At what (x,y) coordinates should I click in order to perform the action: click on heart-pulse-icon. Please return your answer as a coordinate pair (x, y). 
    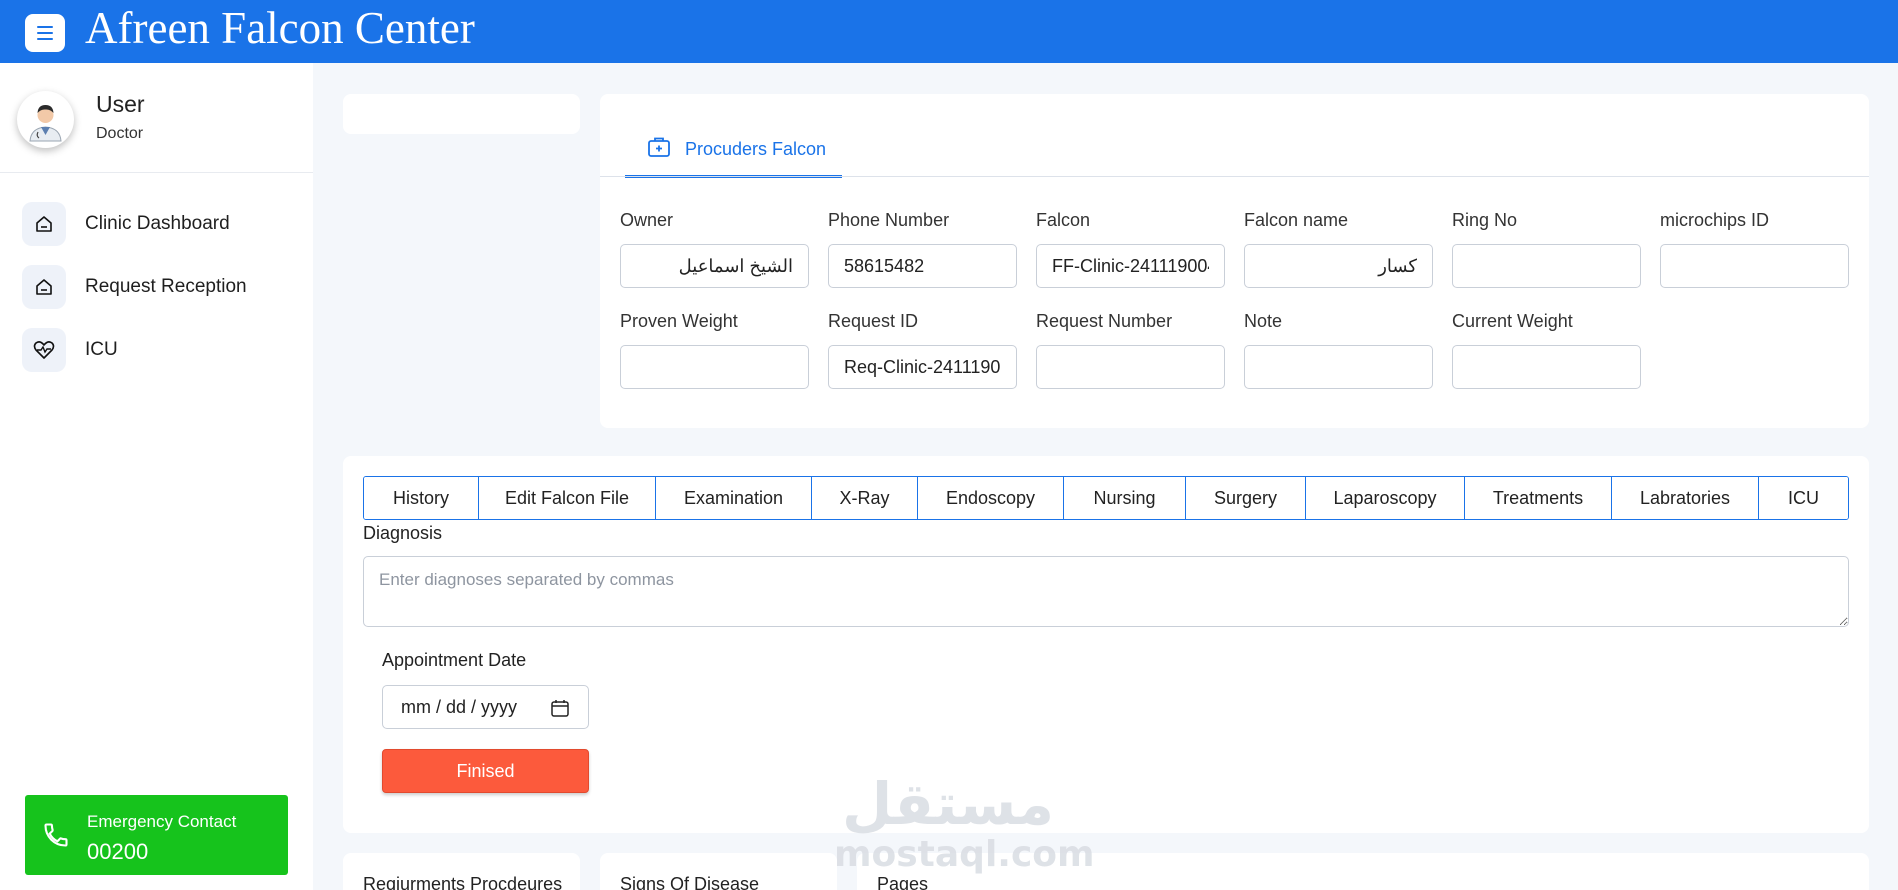
    Looking at the image, I should click on (44, 350).